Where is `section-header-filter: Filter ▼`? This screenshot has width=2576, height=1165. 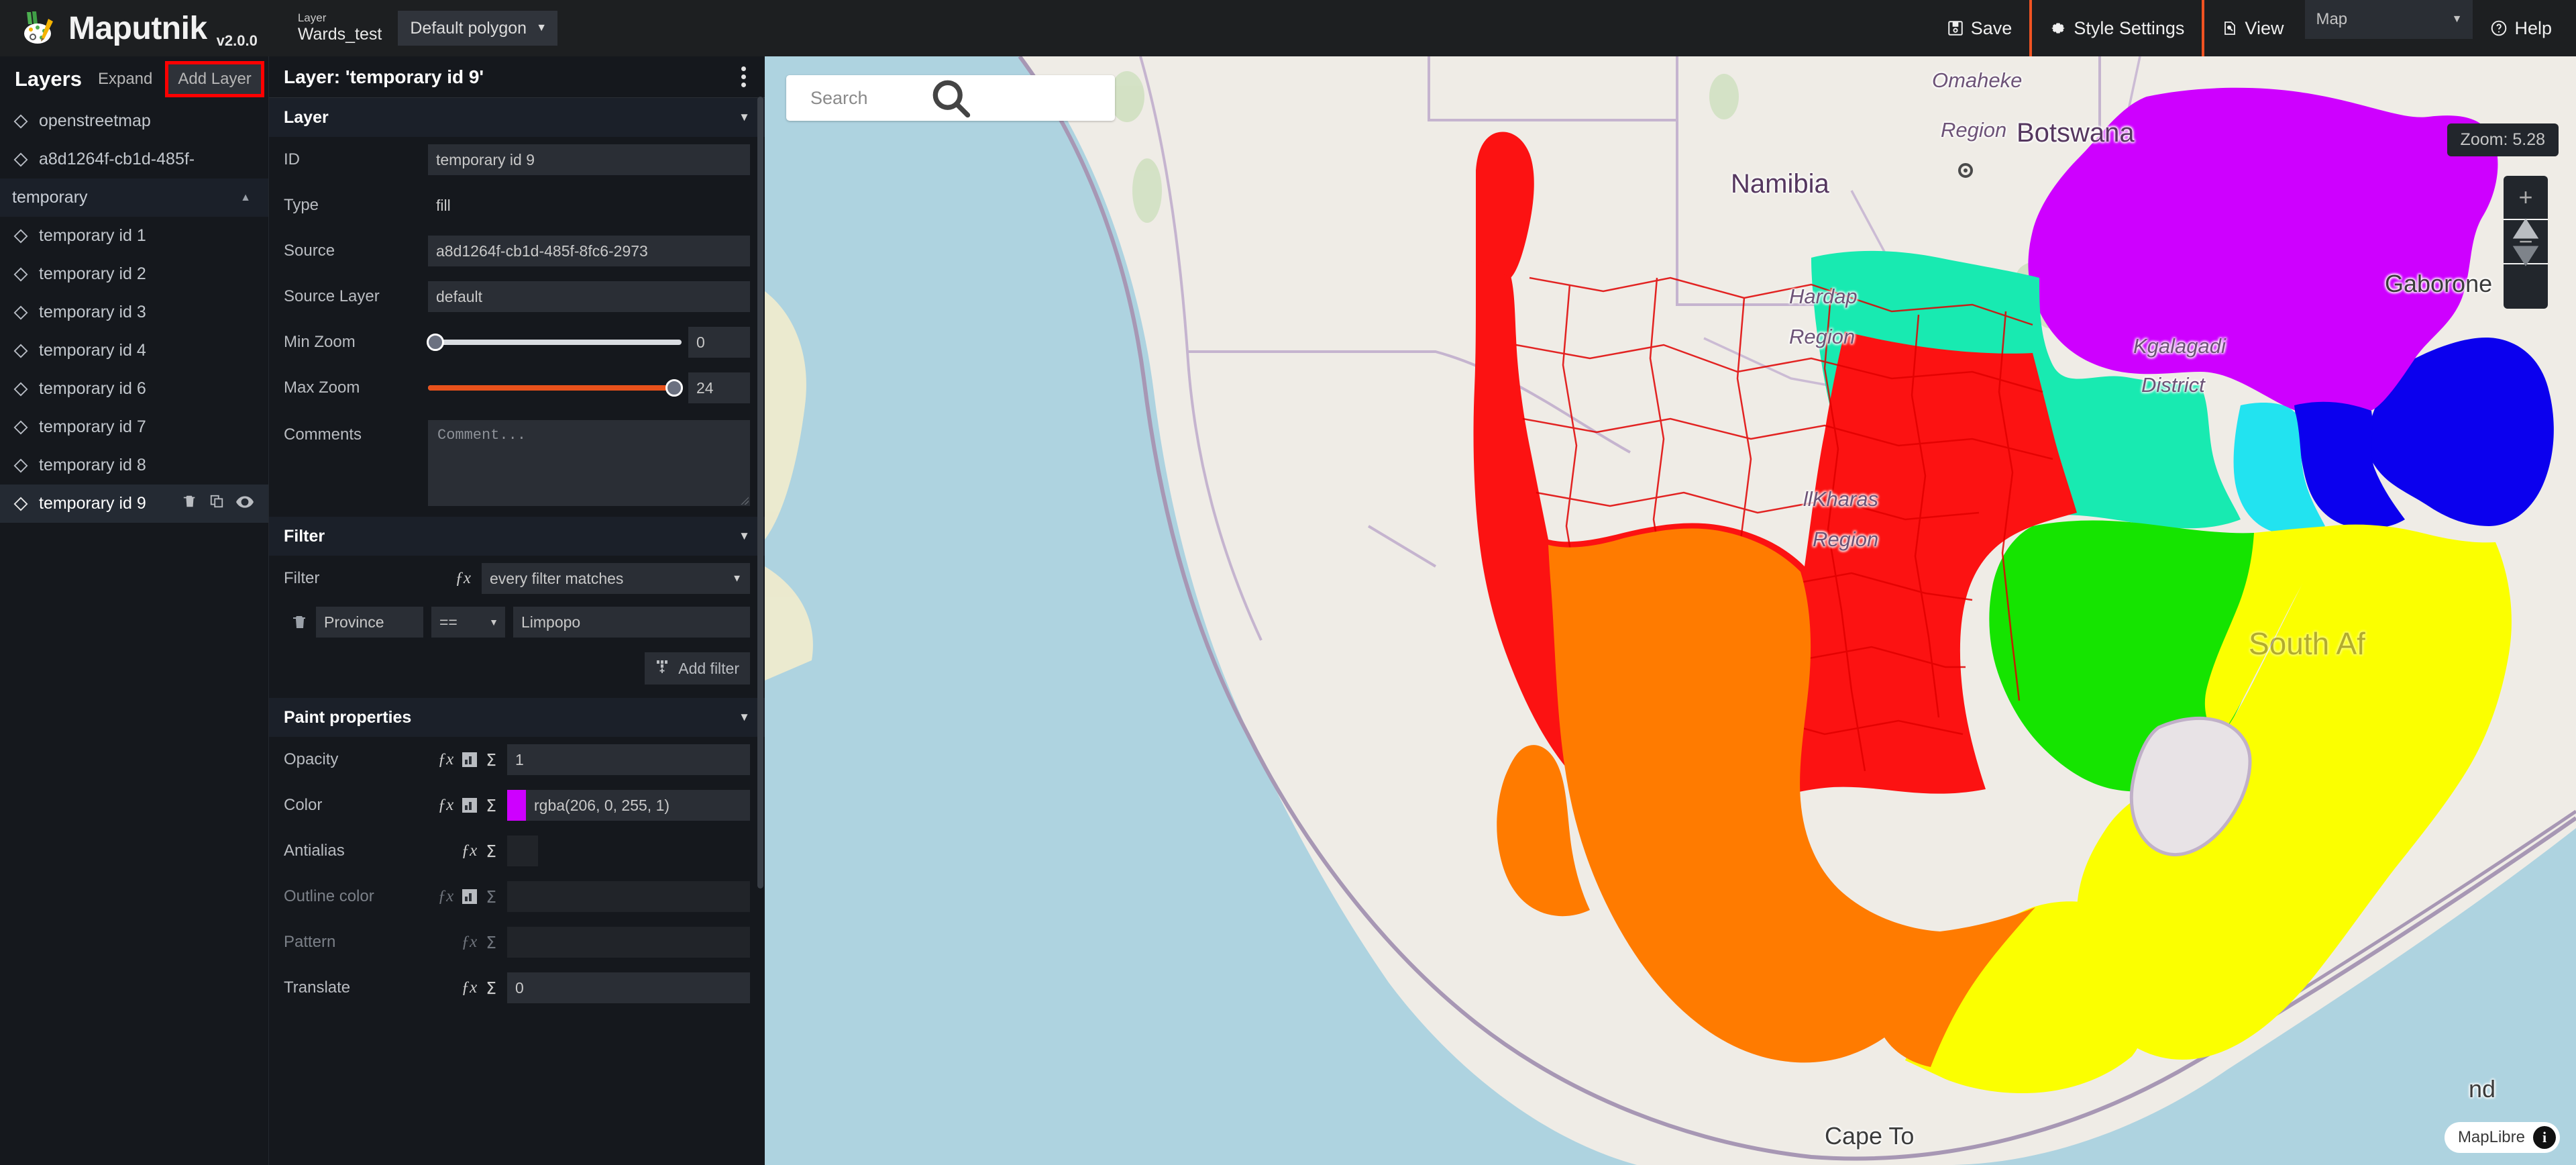
section-header-filter: Filter ▼ is located at coordinates (517, 536).